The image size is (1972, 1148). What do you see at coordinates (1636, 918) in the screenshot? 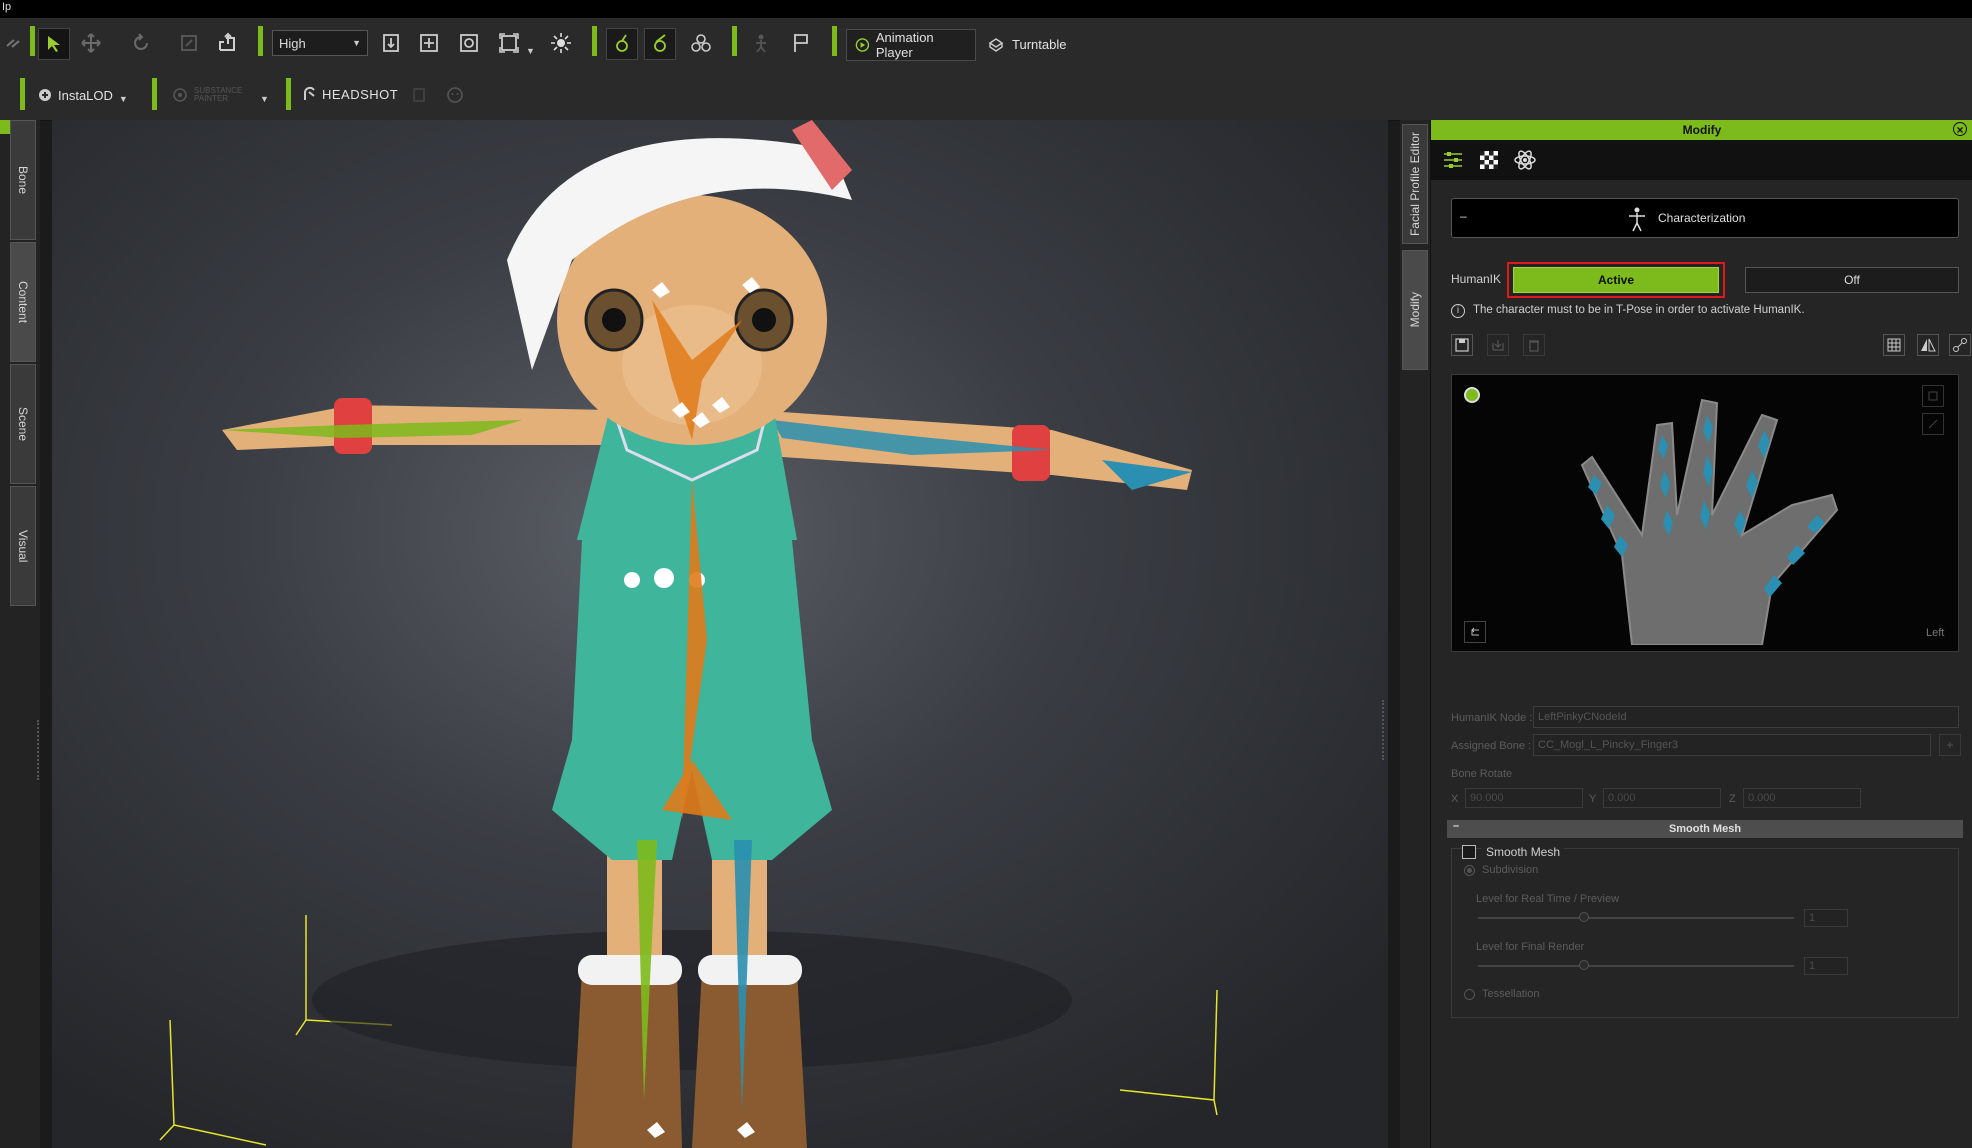
I see `level-realtime-slider` at bounding box center [1636, 918].